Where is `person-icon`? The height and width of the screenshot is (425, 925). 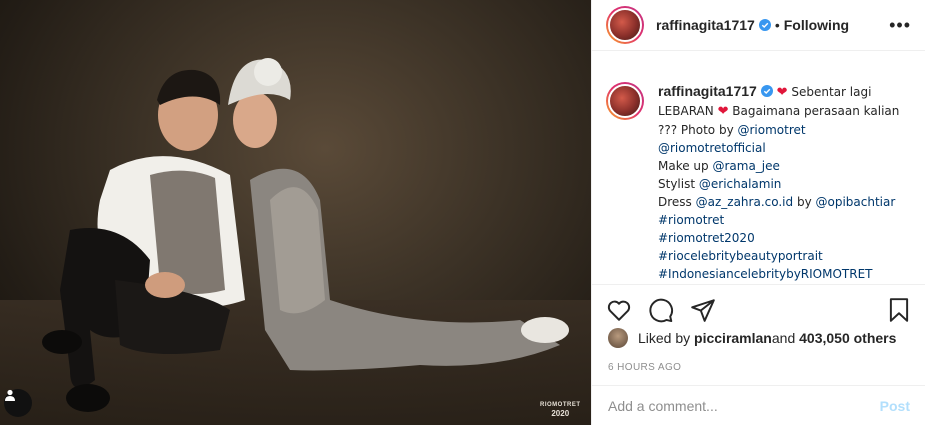
person-icon is located at coordinates (10, 395).